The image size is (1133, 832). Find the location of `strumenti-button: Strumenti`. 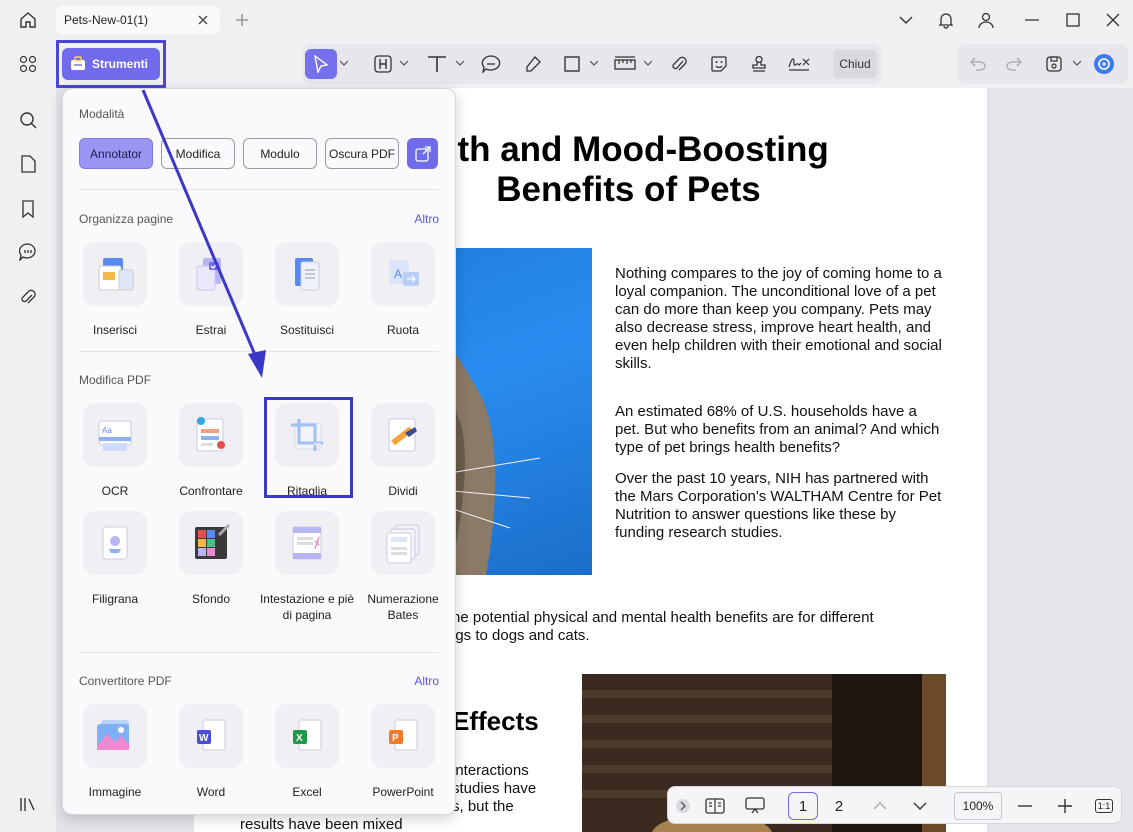

strumenti-button: Strumenti is located at coordinates (111, 64).